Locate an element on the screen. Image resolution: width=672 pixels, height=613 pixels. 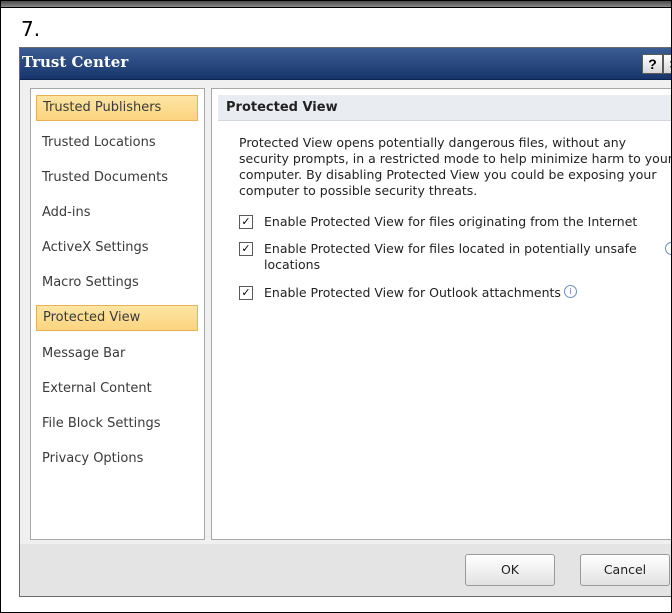
section-title: Protected View is located at coordinates (444, 108).